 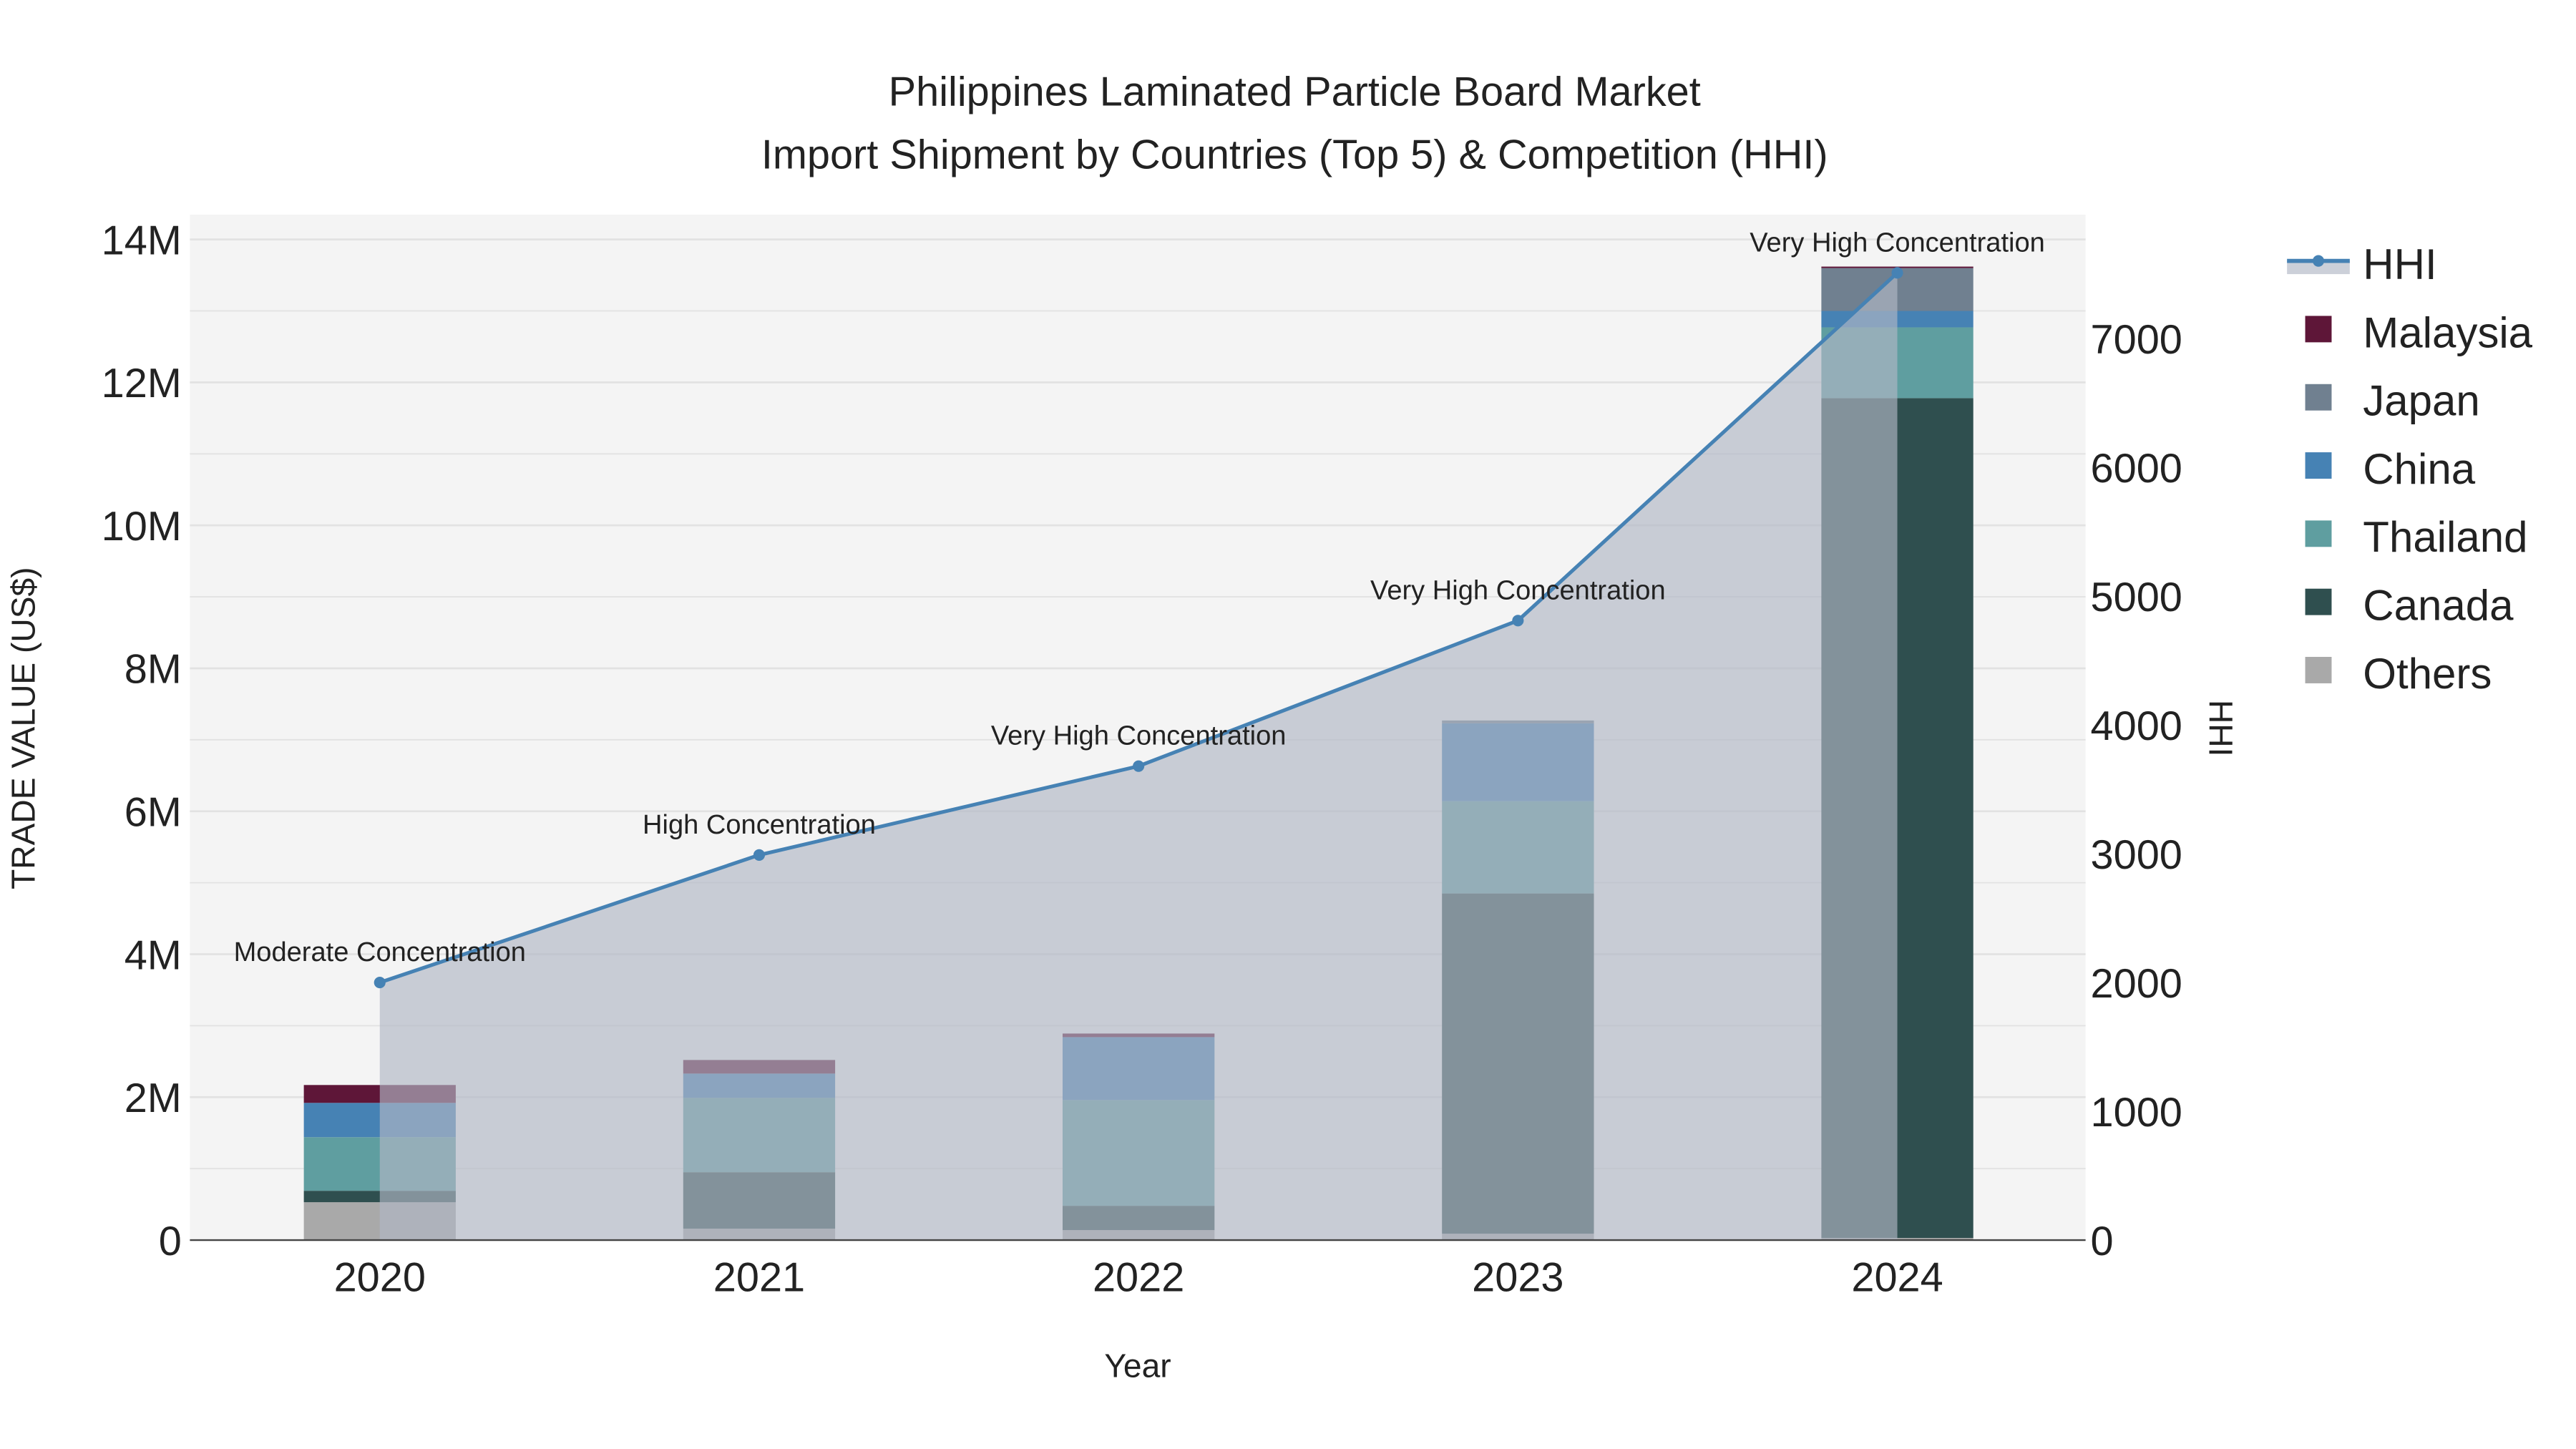 What do you see at coordinates (2221, 728) in the screenshot?
I see `y2-axis-title: HHI` at bounding box center [2221, 728].